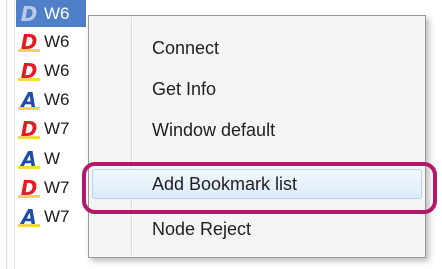 This screenshot has height=269, width=442. What do you see at coordinates (202, 228) in the screenshot?
I see `menu-item-label: Node Reject` at bounding box center [202, 228].